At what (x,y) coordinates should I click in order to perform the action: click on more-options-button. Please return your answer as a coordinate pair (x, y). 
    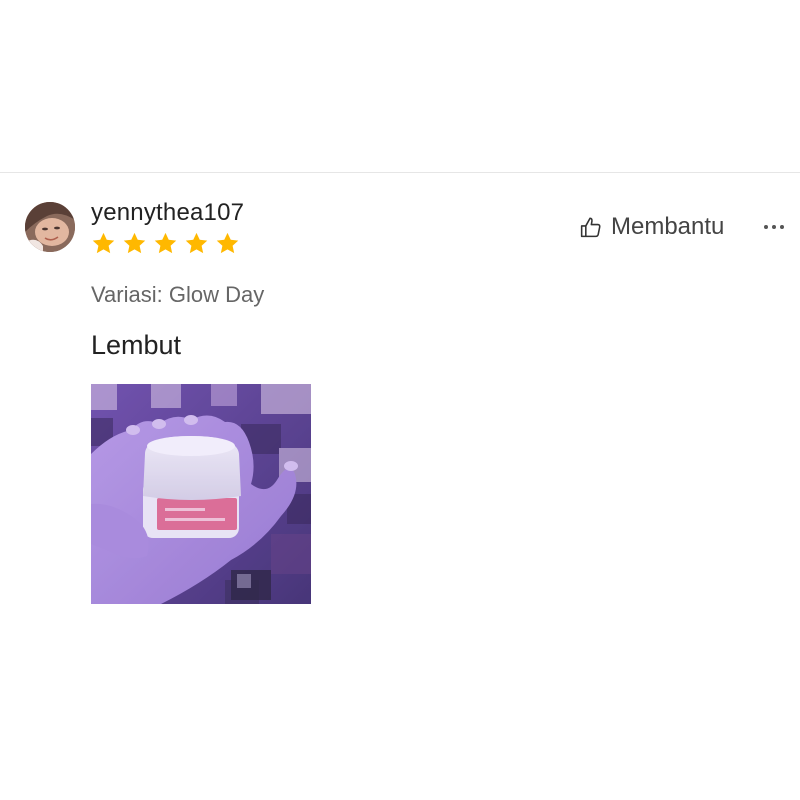
    Looking at the image, I should click on (774, 227).